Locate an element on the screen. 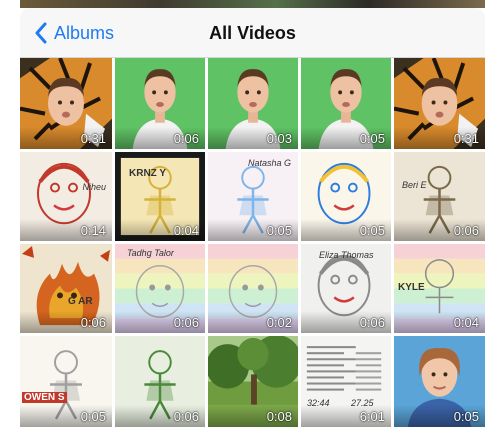 Image resolution: width=485 pixels, height=438 pixels. video-duration: 0:14 is located at coordinates (93, 230).